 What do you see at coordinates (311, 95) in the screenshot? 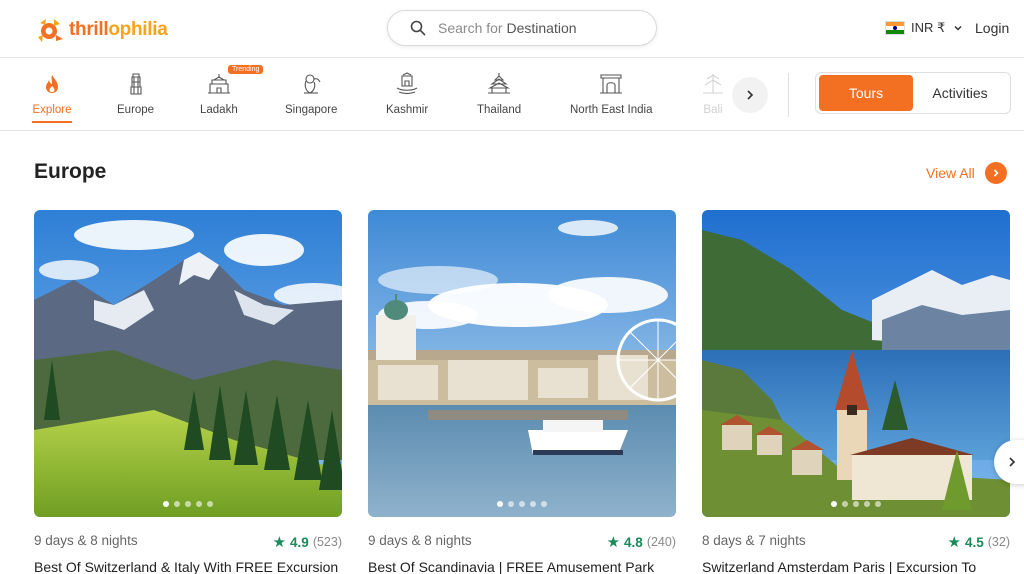
I see `category-singapore: Singapore` at bounding box center [311, 95].